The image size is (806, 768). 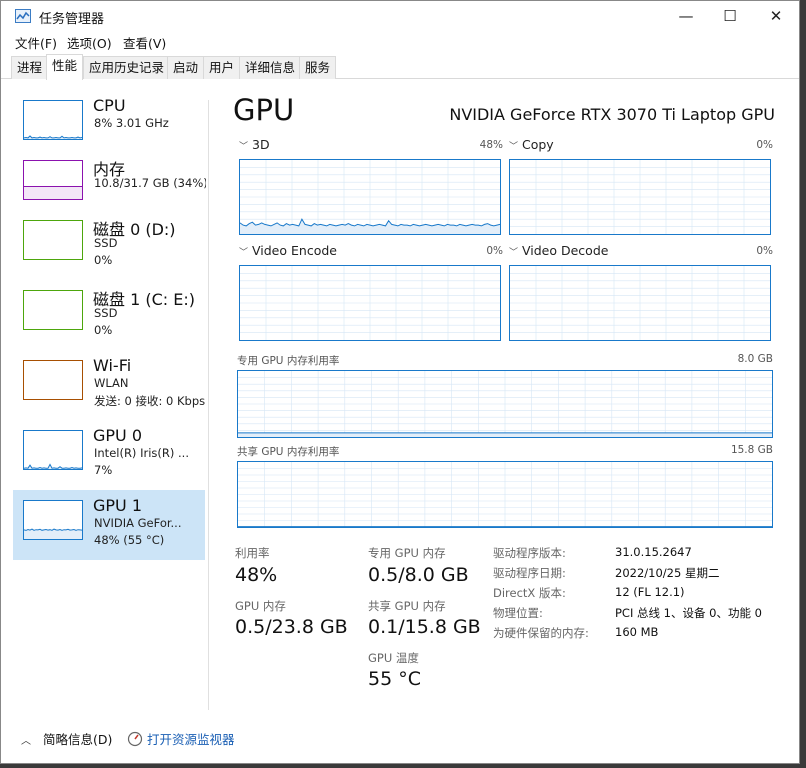 What do you see at coordinates (612, 114) in the screenshot?
I see `gpu-model-name: NVIDIA GeForce RTX 3070 Ti Laptop GPU` at bounding box center [612, 114].